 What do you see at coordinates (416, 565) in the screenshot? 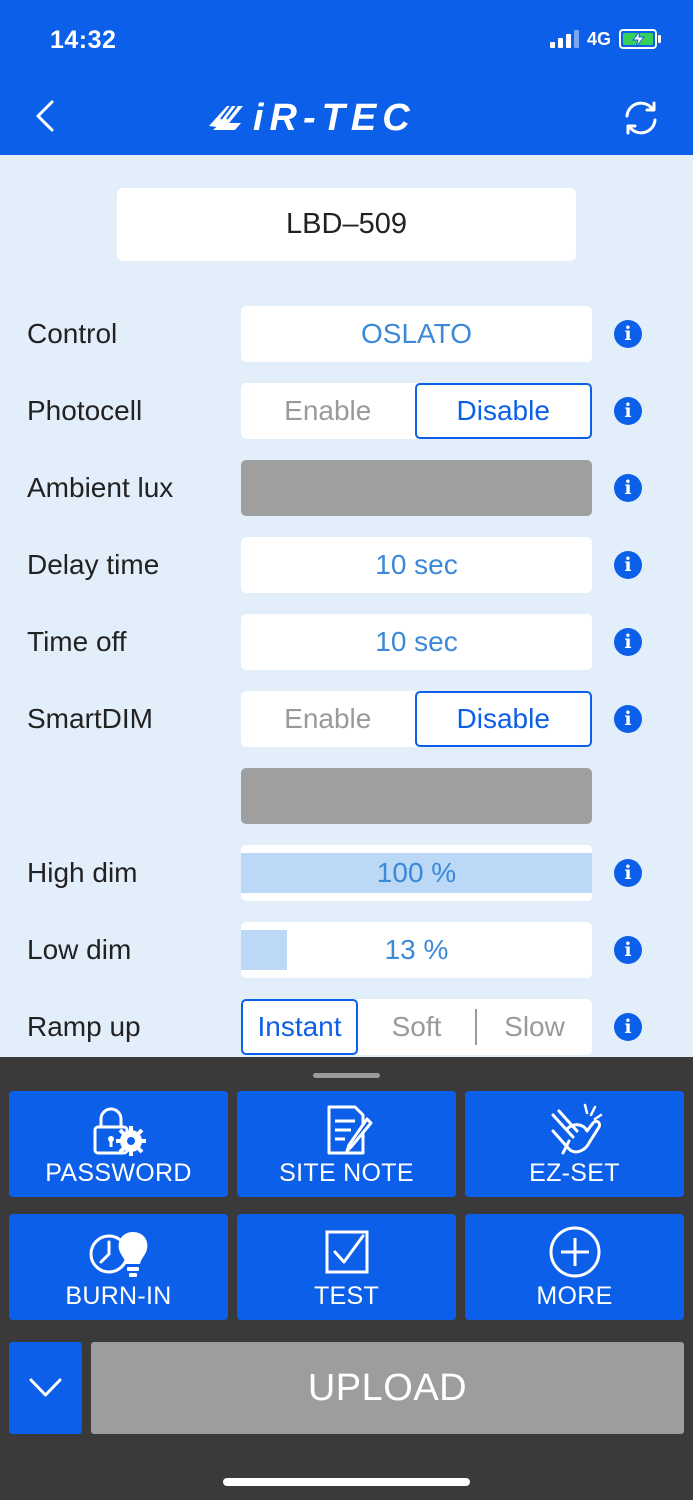
I see `delay-time-select: 10 sec` at bounding box center [416, 565].